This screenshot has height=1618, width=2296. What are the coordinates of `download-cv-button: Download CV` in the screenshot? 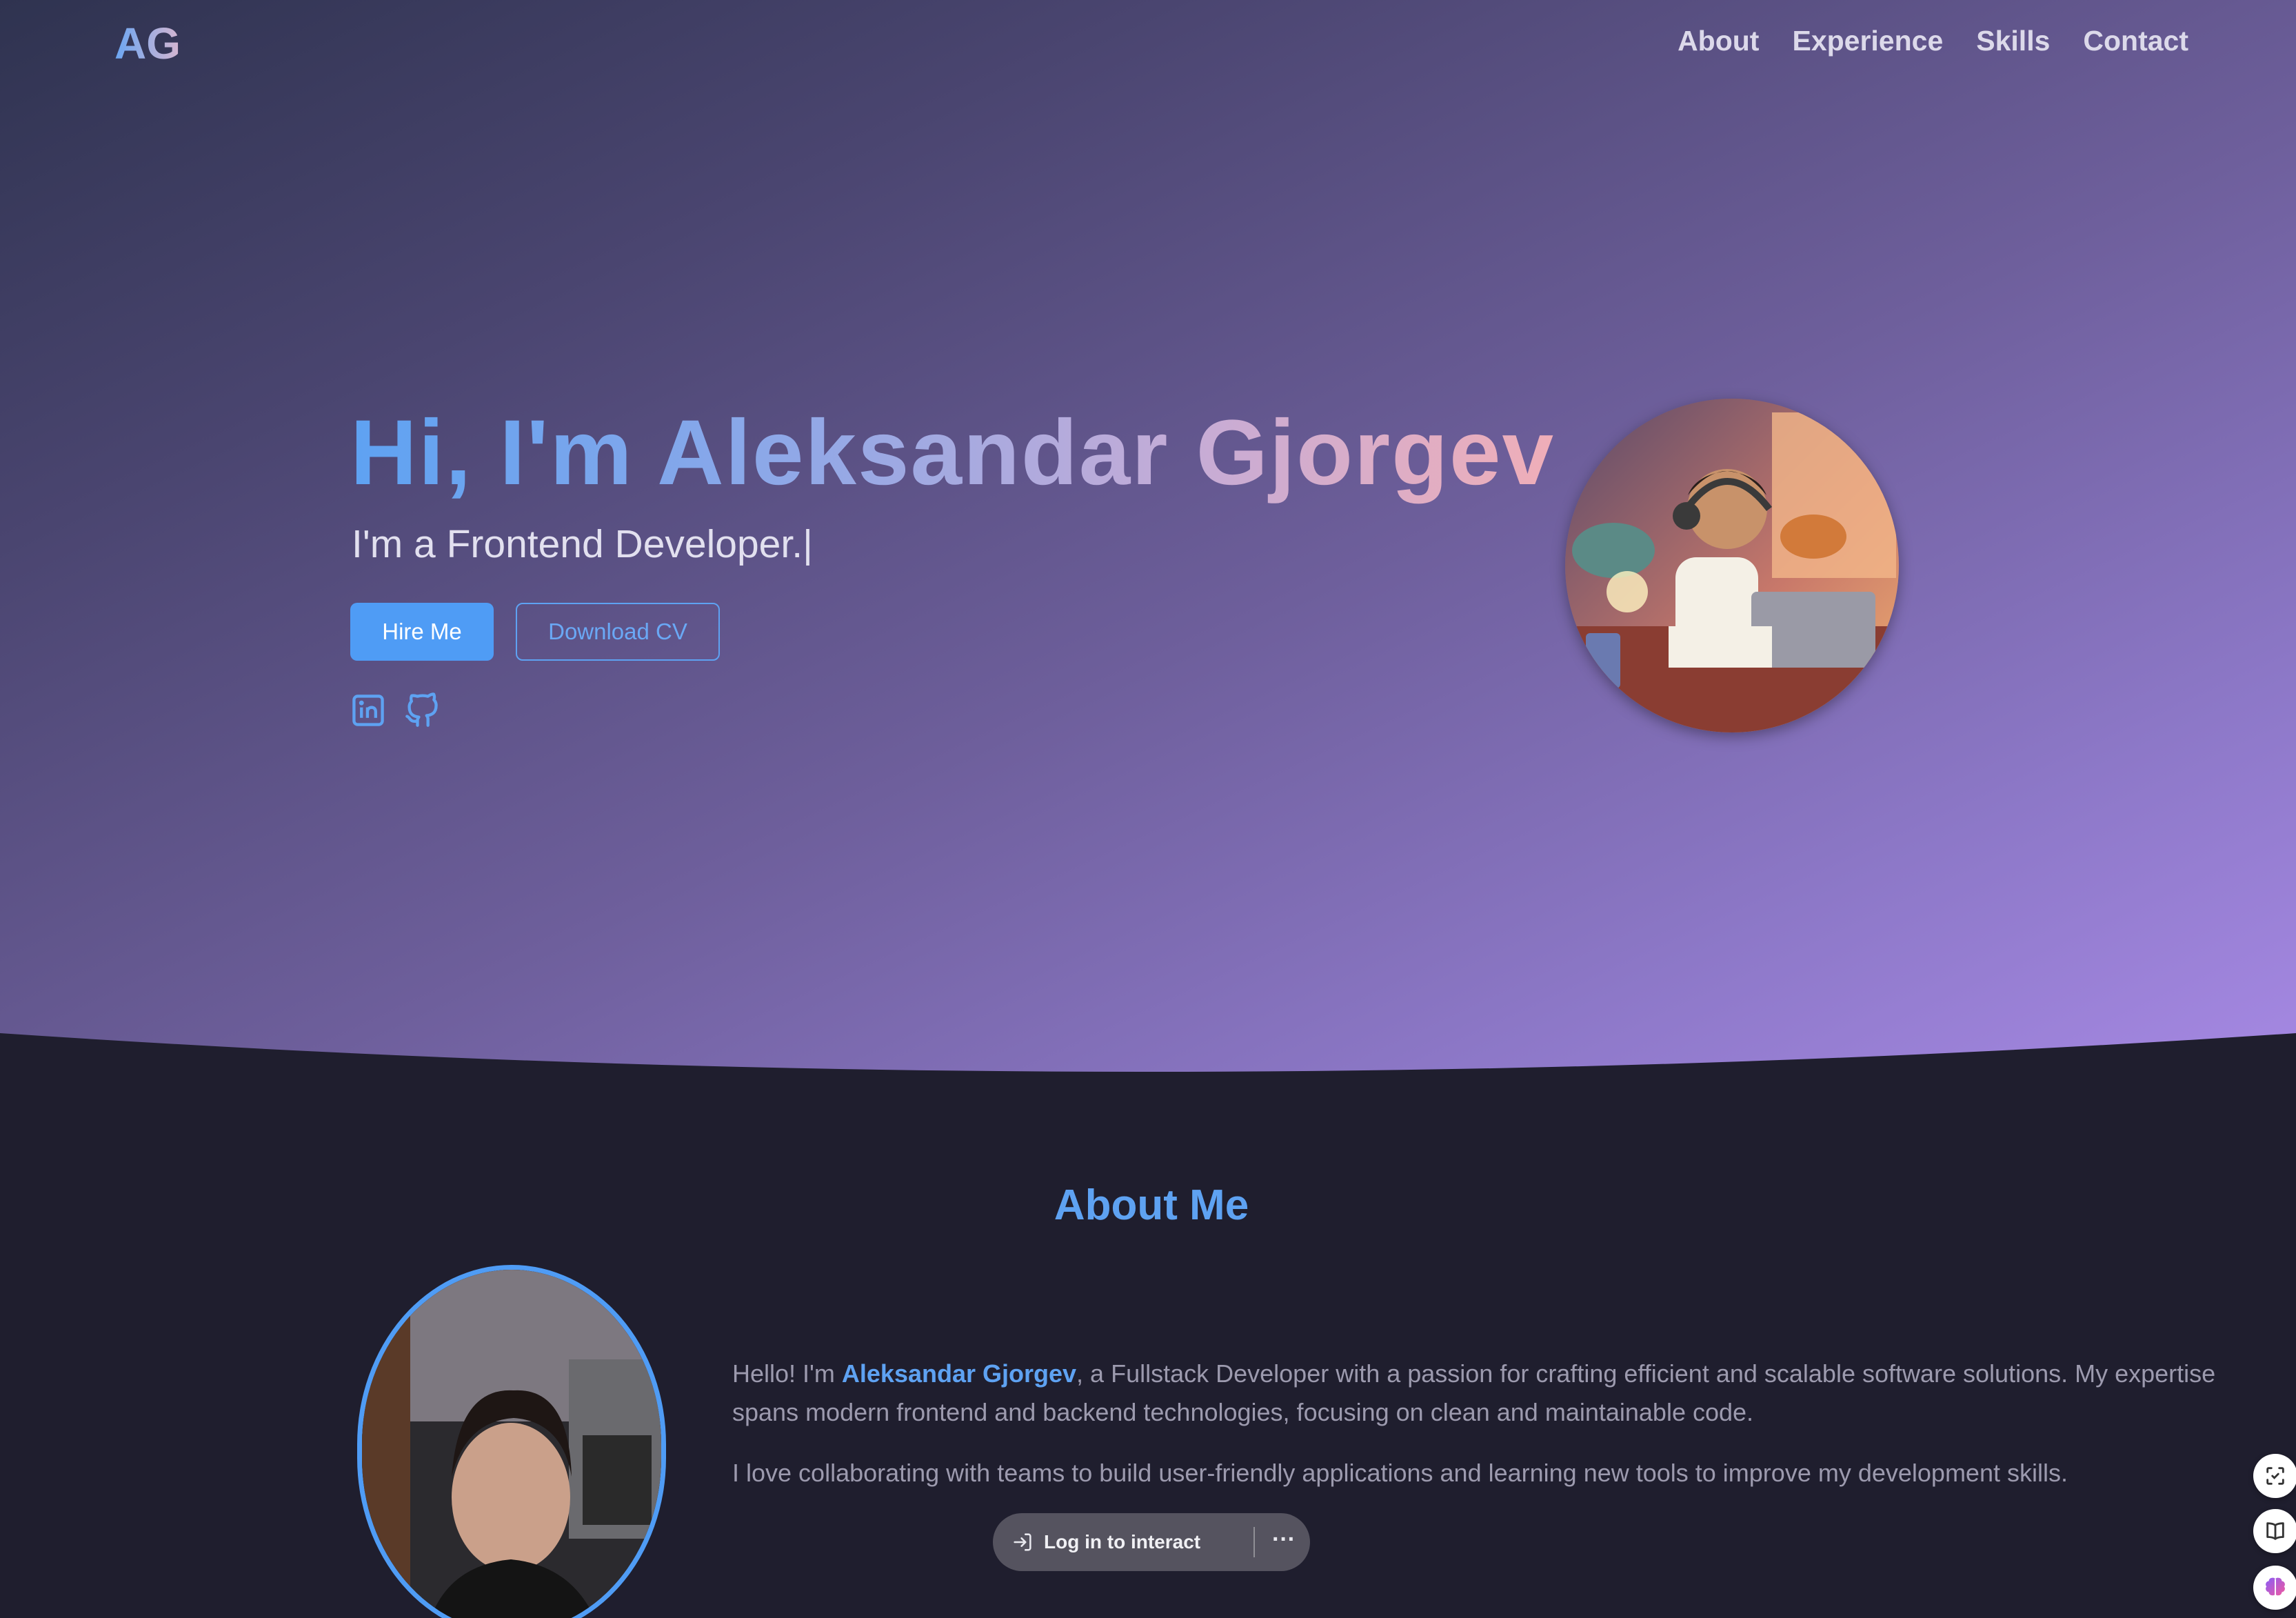 It's located at (618, 632).